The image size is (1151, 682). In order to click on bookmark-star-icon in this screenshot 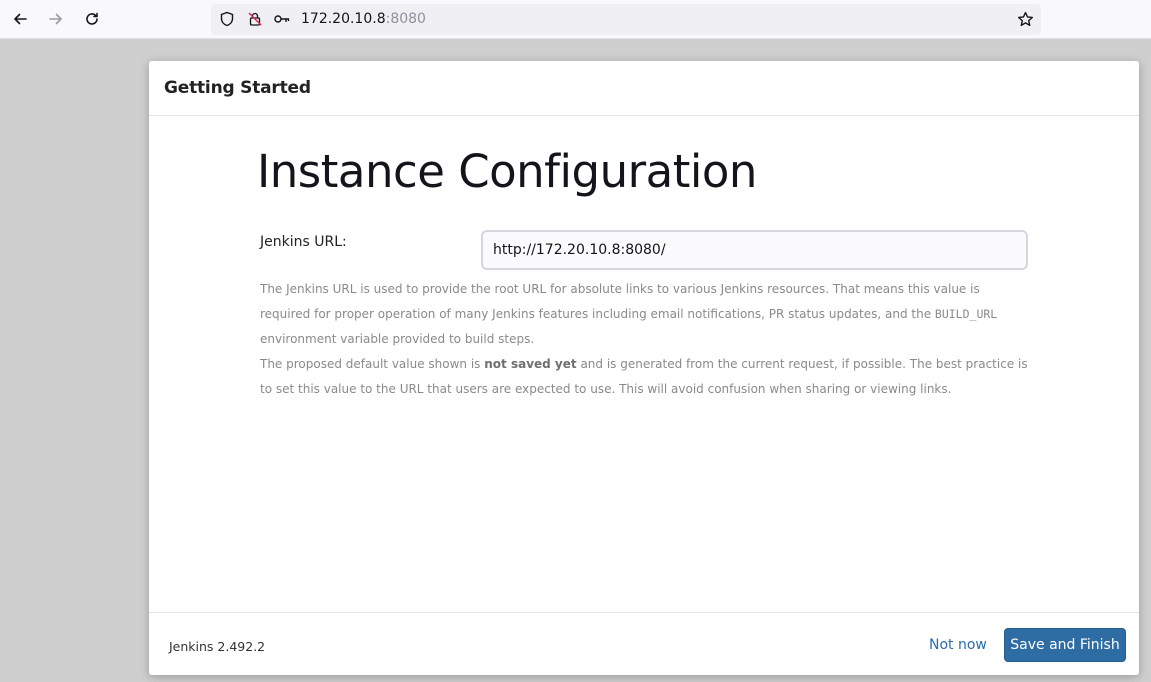, I will do `click(1025, 19)`.